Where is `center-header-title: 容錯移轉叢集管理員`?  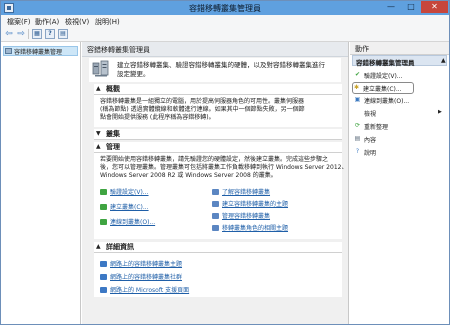
center-header-title: 容錯移轉叢集管理員 is located at coordinates (118, 50).